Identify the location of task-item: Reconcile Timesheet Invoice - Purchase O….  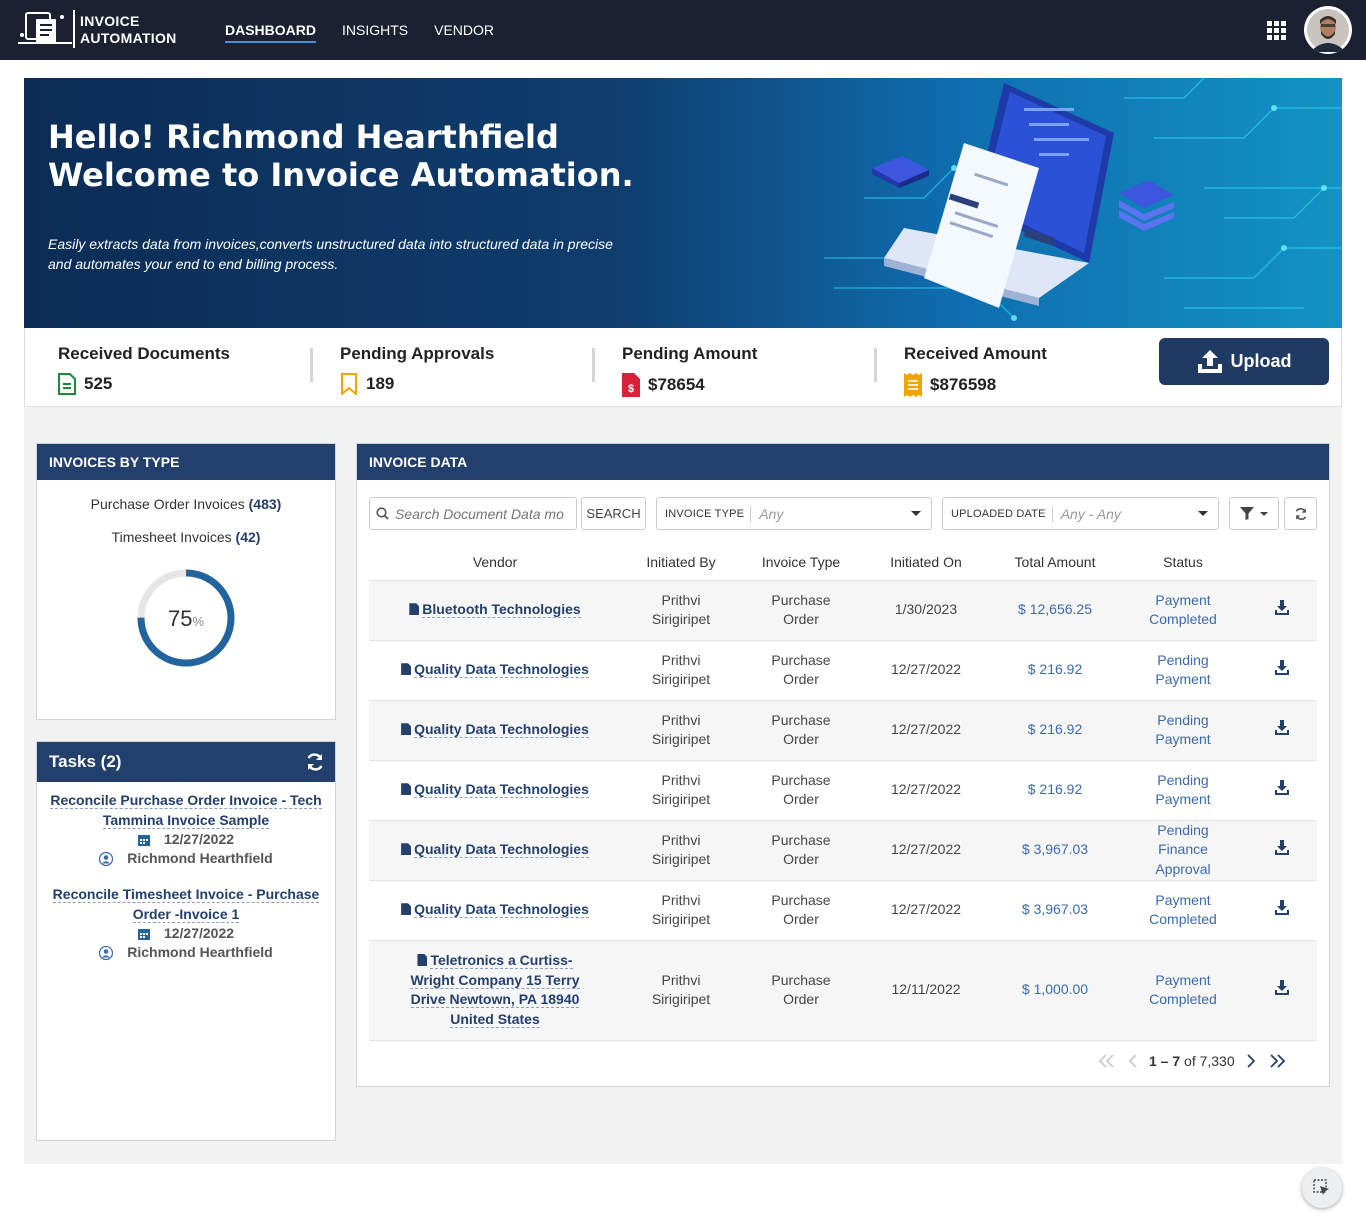
(186, 923).